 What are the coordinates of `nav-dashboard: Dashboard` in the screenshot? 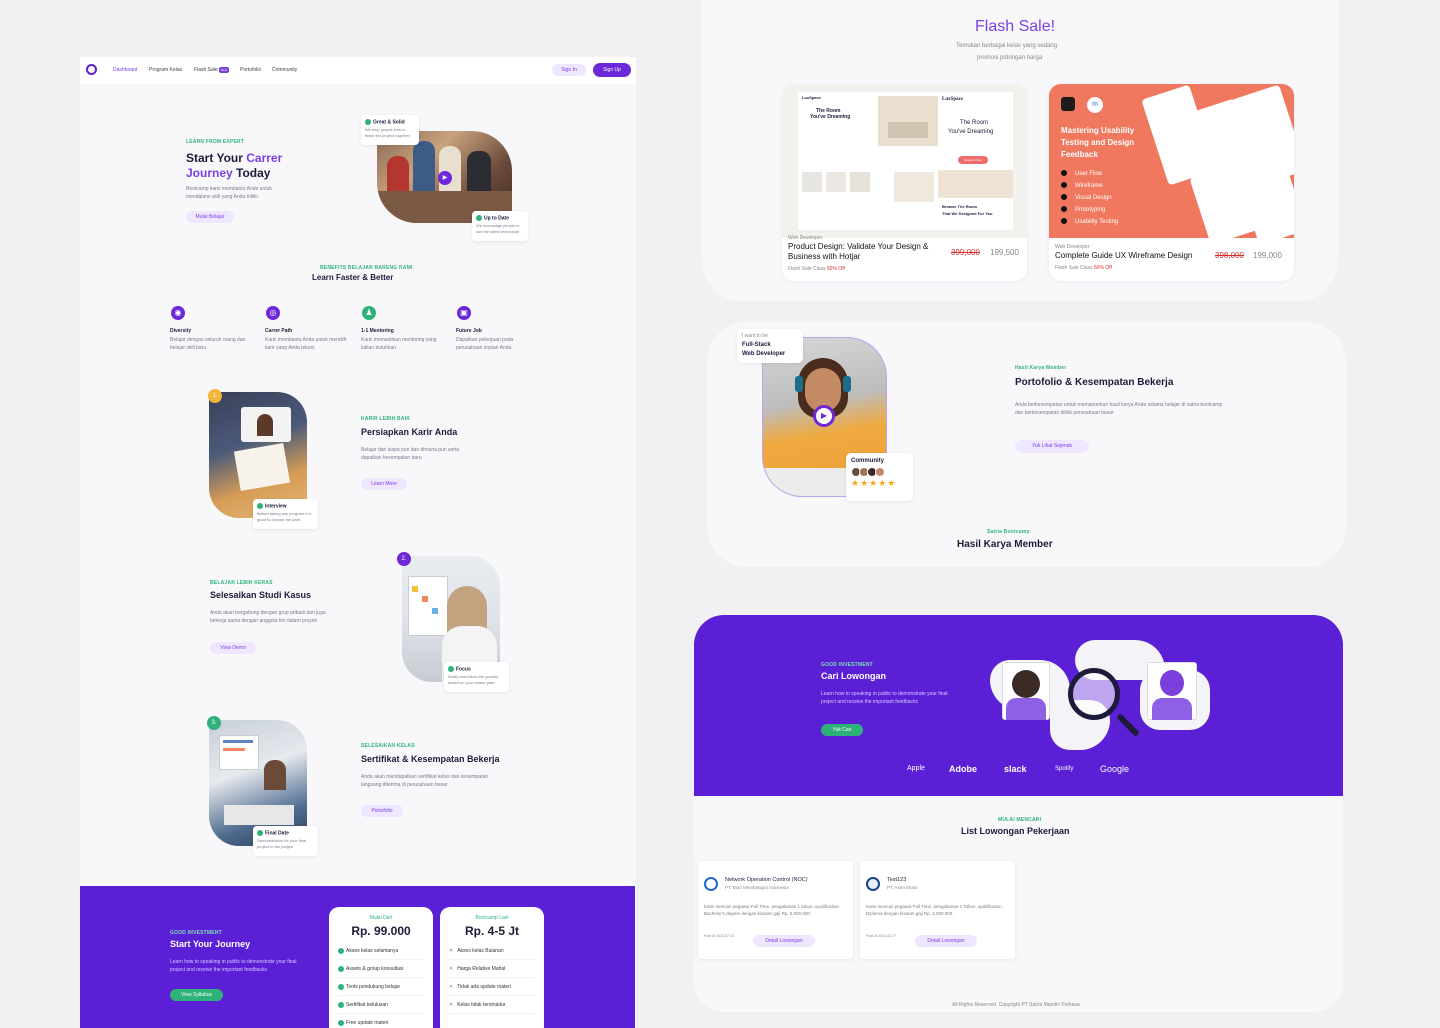 It's located at (125, 70).